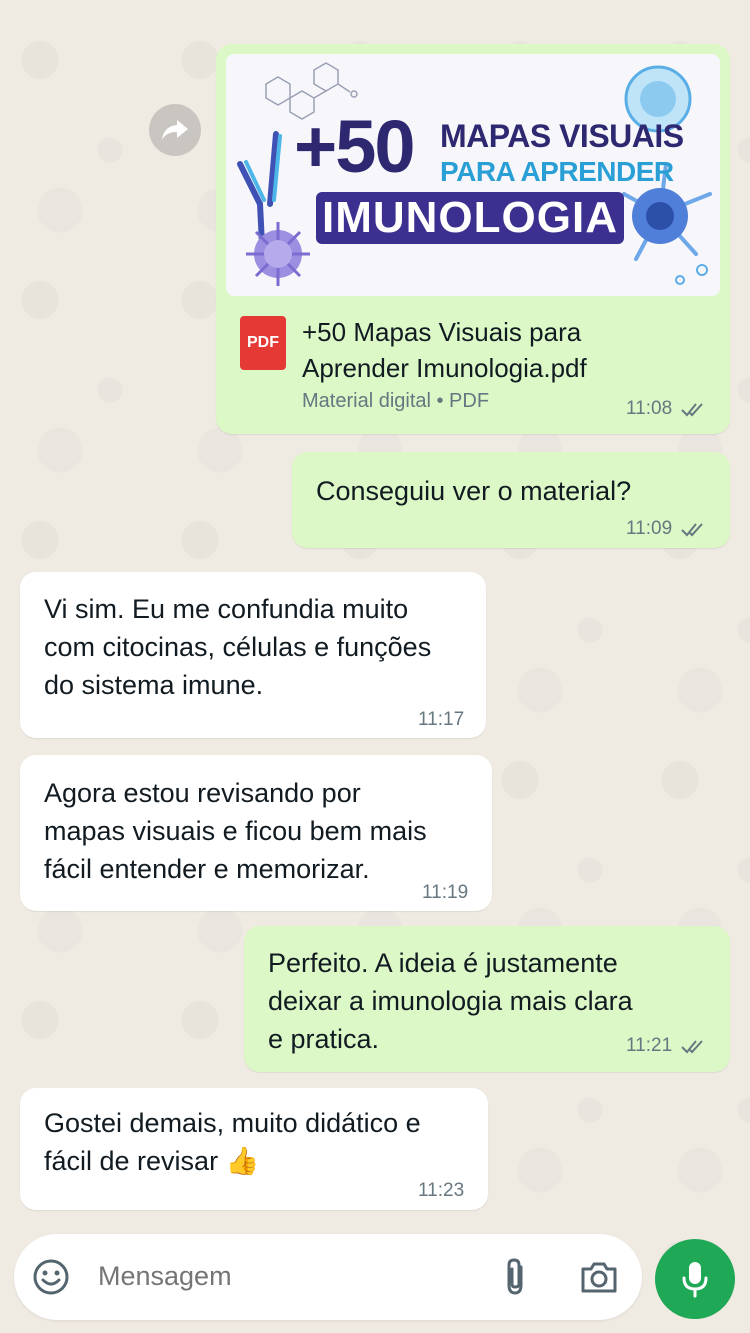 This screenshot has height=1333, width=750. I want to click on message-time: 11:09, so click(649, 528).